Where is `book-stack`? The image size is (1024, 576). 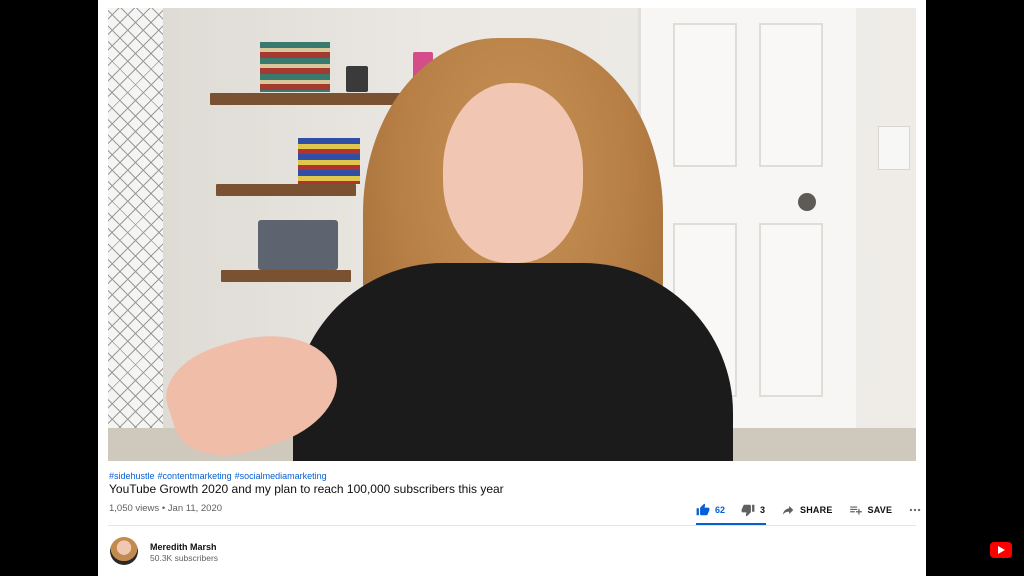
book-stack is located at coordinates (295, 67).